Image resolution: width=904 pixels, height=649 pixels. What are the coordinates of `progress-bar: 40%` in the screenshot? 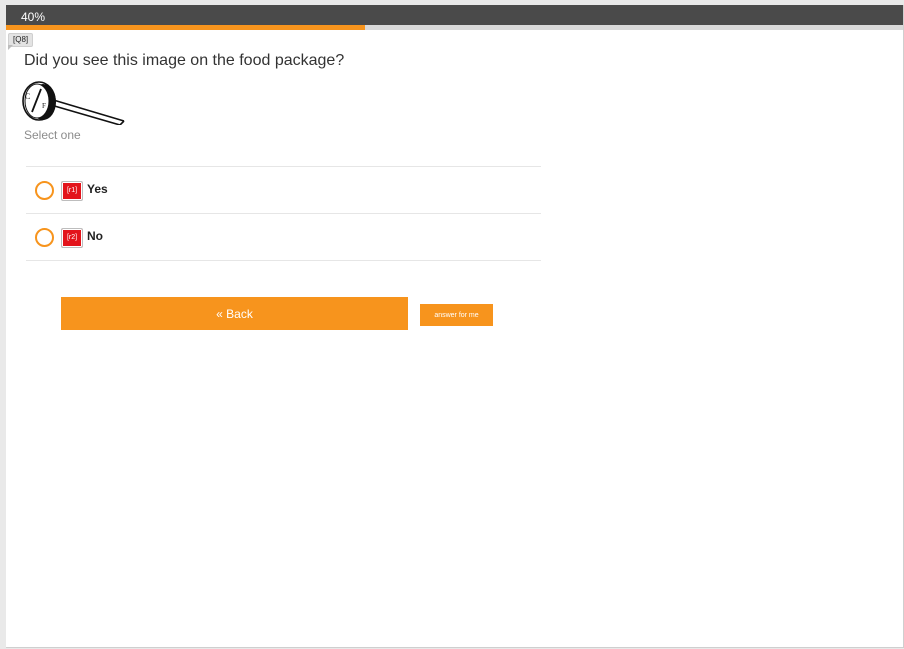 It's located at (454, 17).